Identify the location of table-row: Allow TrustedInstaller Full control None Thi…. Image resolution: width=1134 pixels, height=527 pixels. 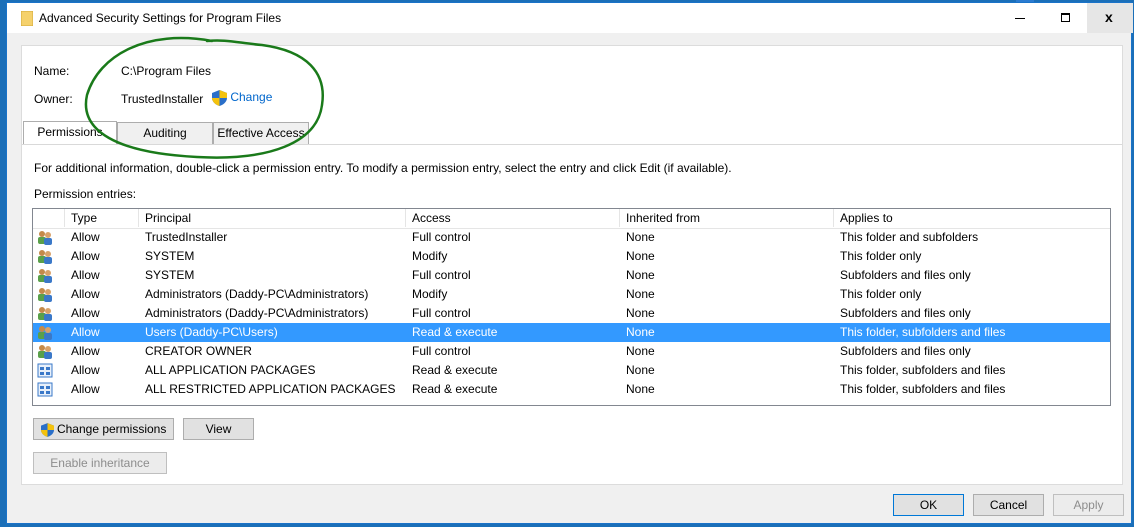
(571, 237).